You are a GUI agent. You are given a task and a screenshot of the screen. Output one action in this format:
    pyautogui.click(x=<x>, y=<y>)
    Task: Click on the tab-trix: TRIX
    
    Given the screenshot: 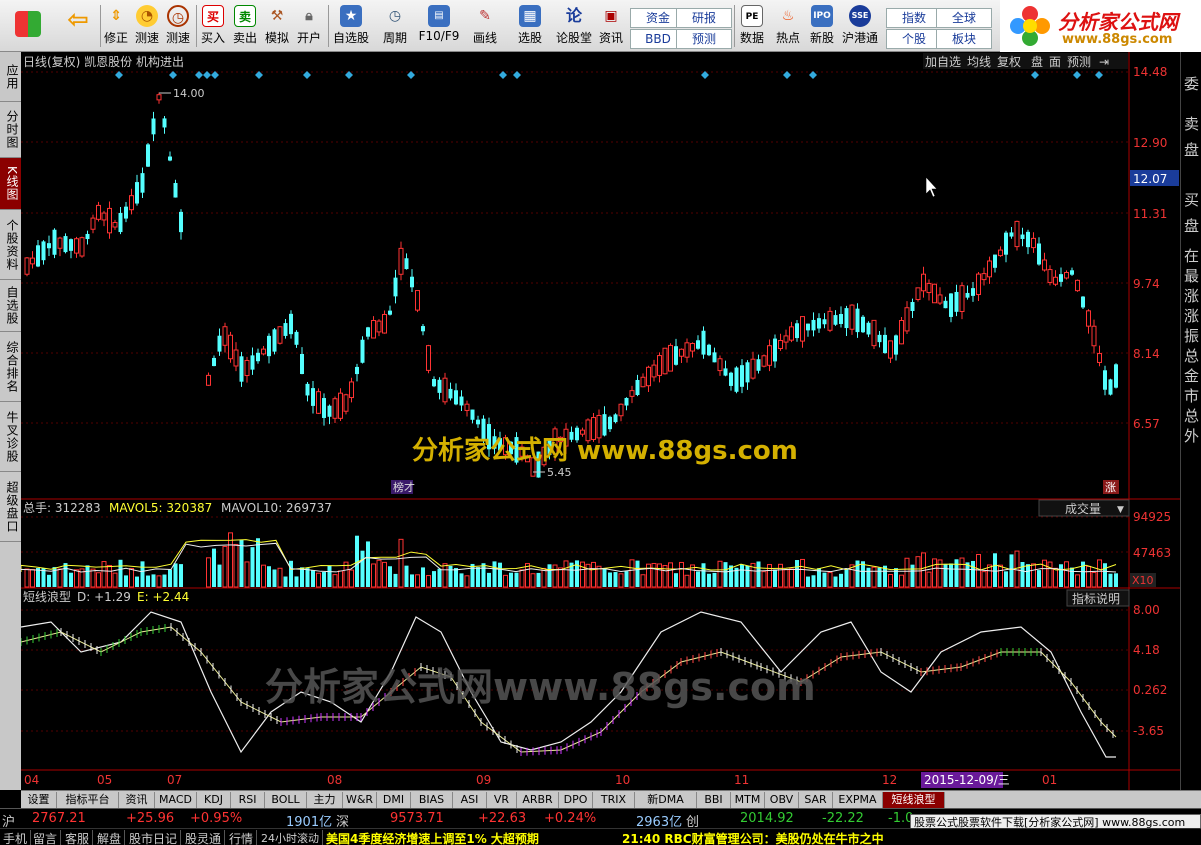 What is the action you would take?
    pyautogui.click(x=614, y=800)
    